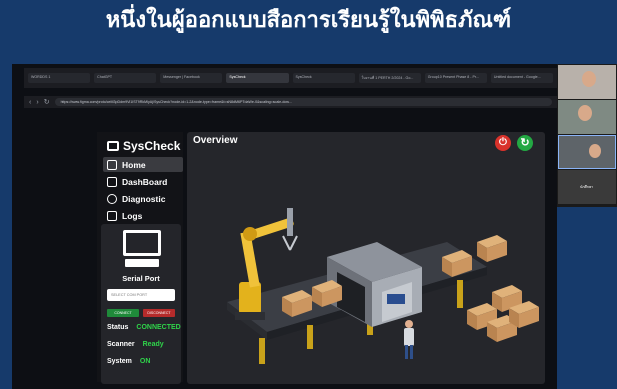 The image size is (617, 389). What do you see at coordinates (112, 215) in the screenshot?
I see `logs-icon` at bounding box center [112, 215].